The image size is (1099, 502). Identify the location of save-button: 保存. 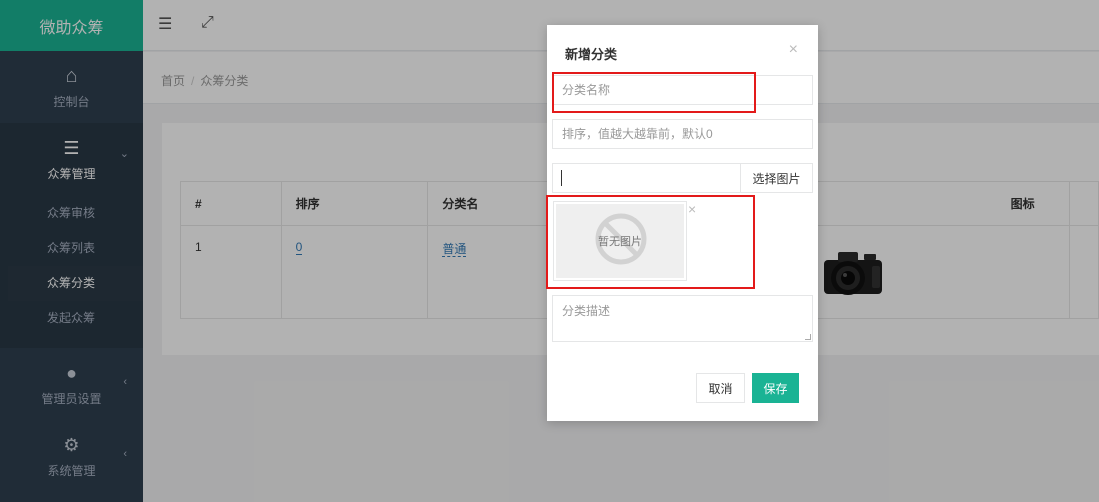
(775, 388).